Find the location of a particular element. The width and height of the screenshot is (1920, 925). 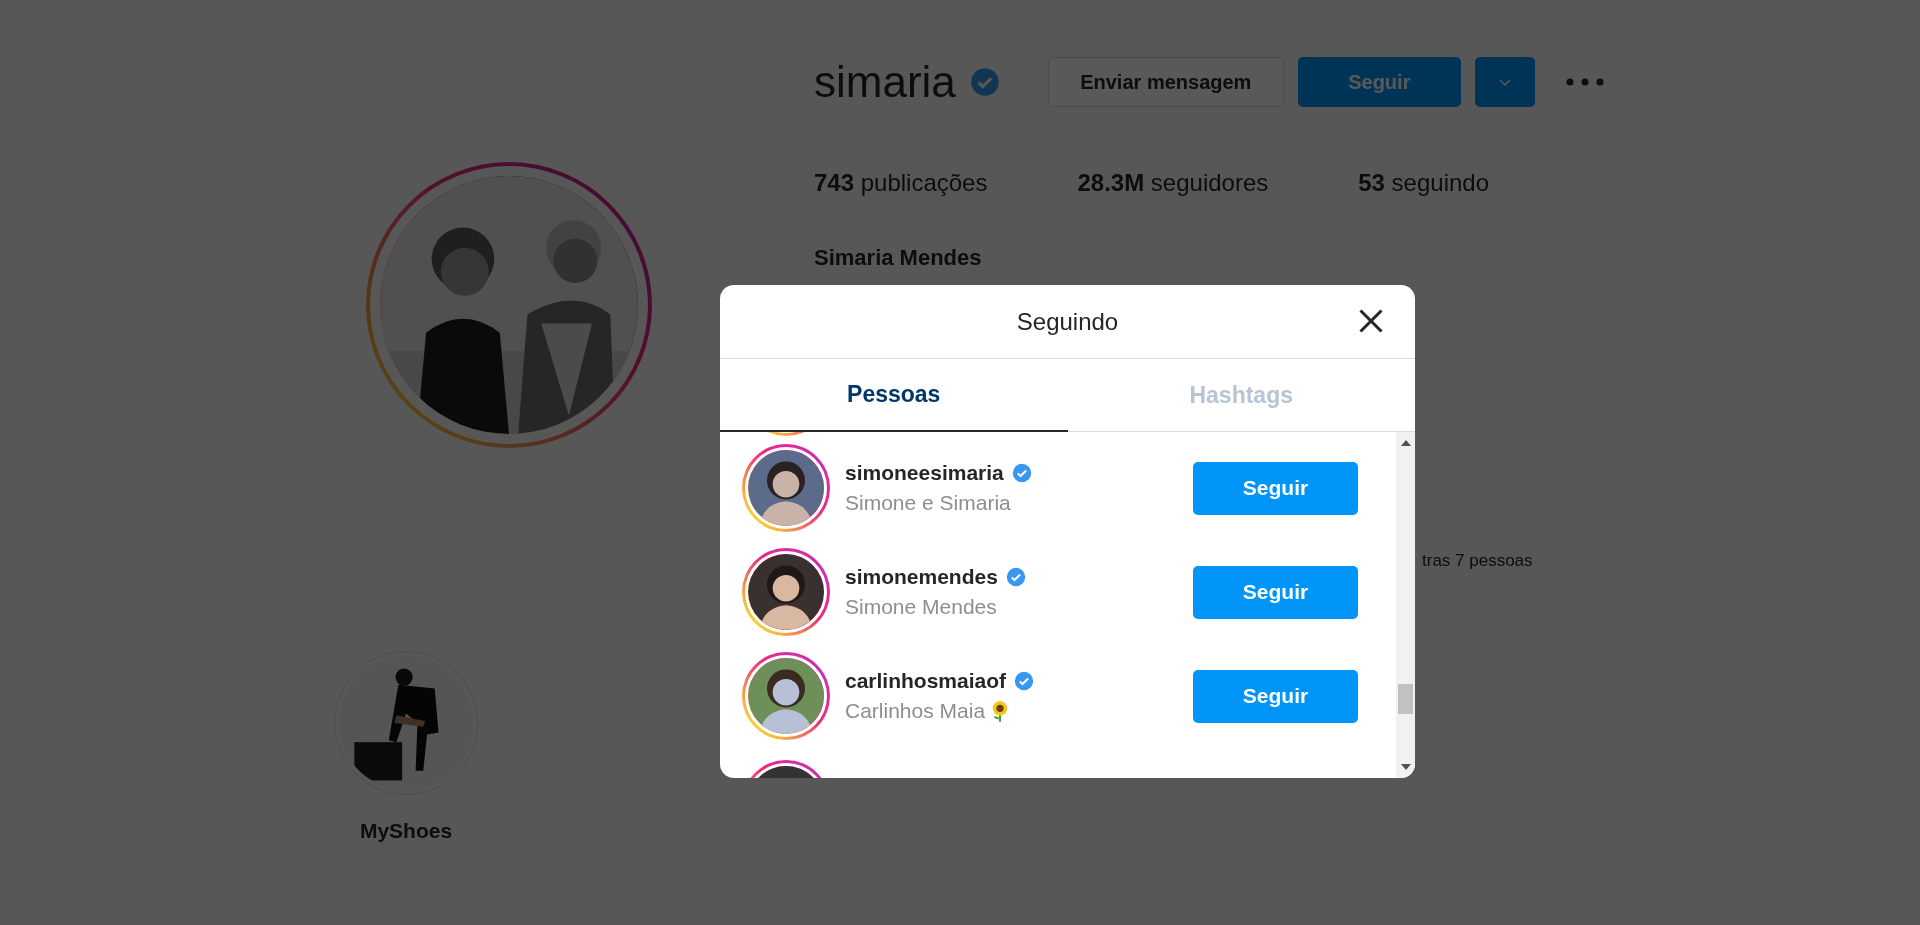

scroll-down-icon is located at coordinates (1405, 767).